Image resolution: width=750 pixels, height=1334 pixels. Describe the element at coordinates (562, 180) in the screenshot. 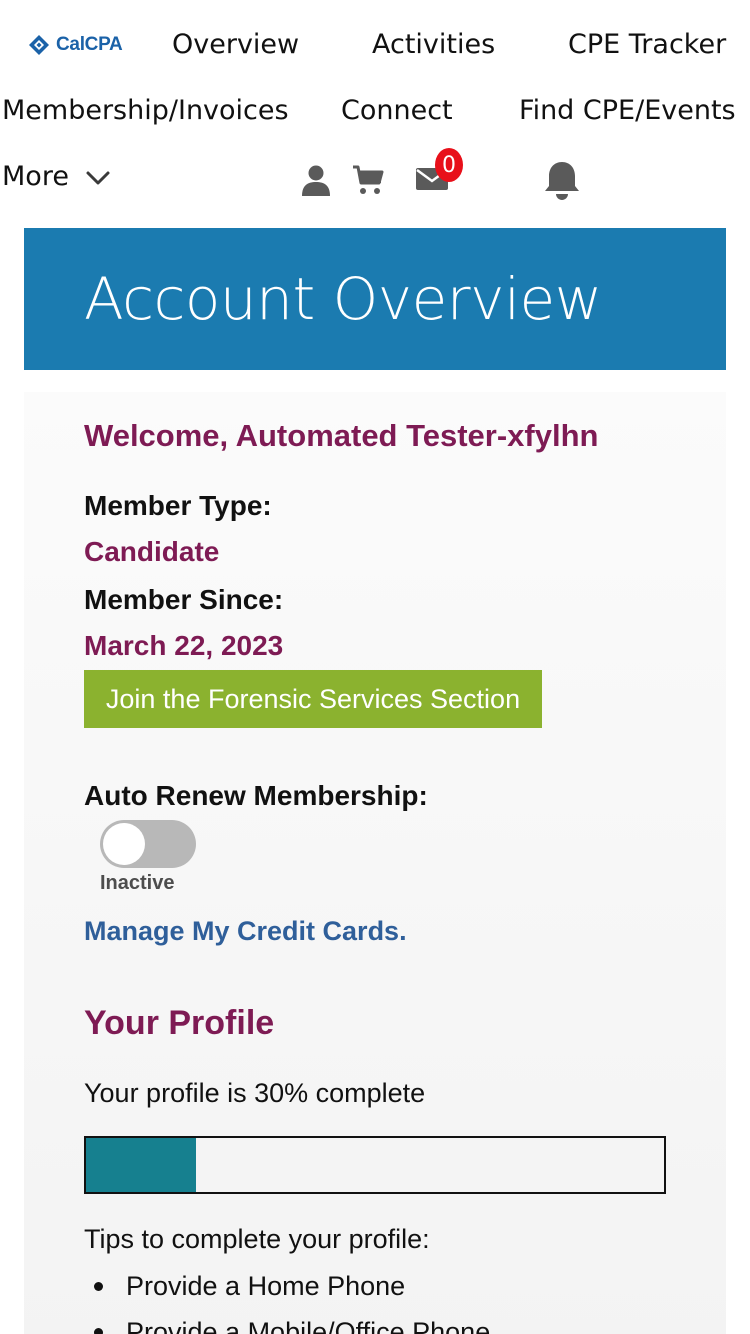

I see `bell-icon` at that location.